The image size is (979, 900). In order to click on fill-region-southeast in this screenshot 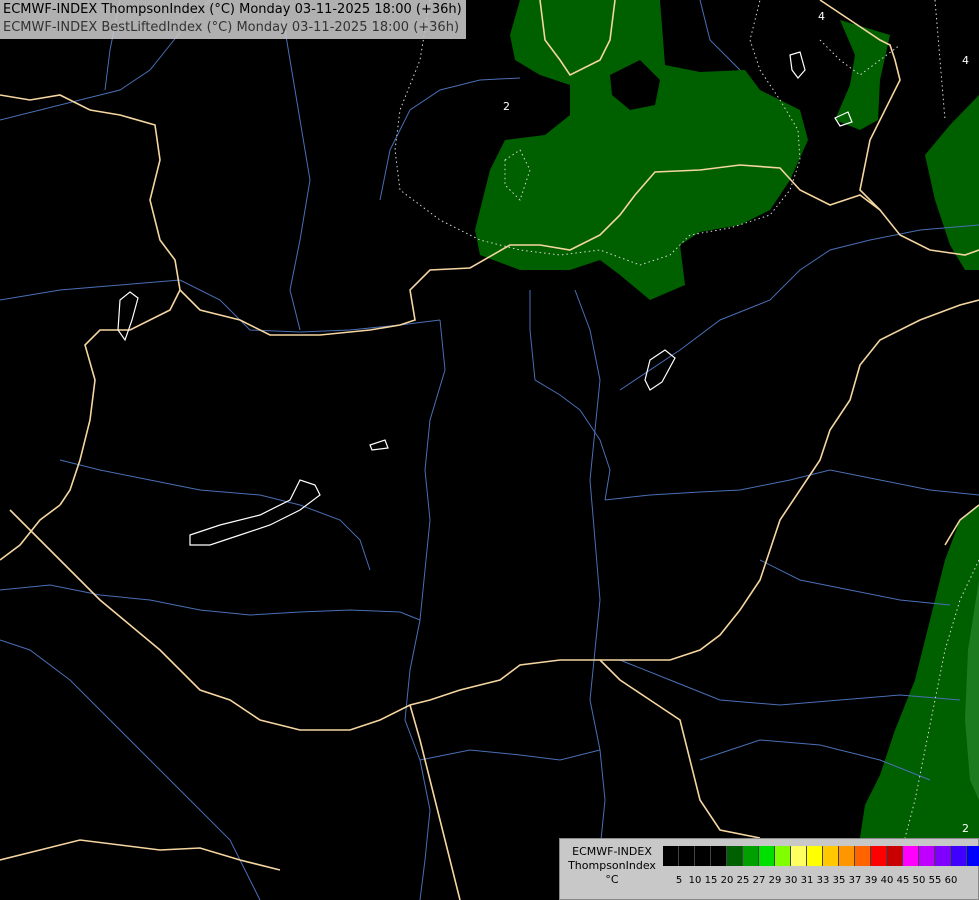, I will do `click(919, 671)`.